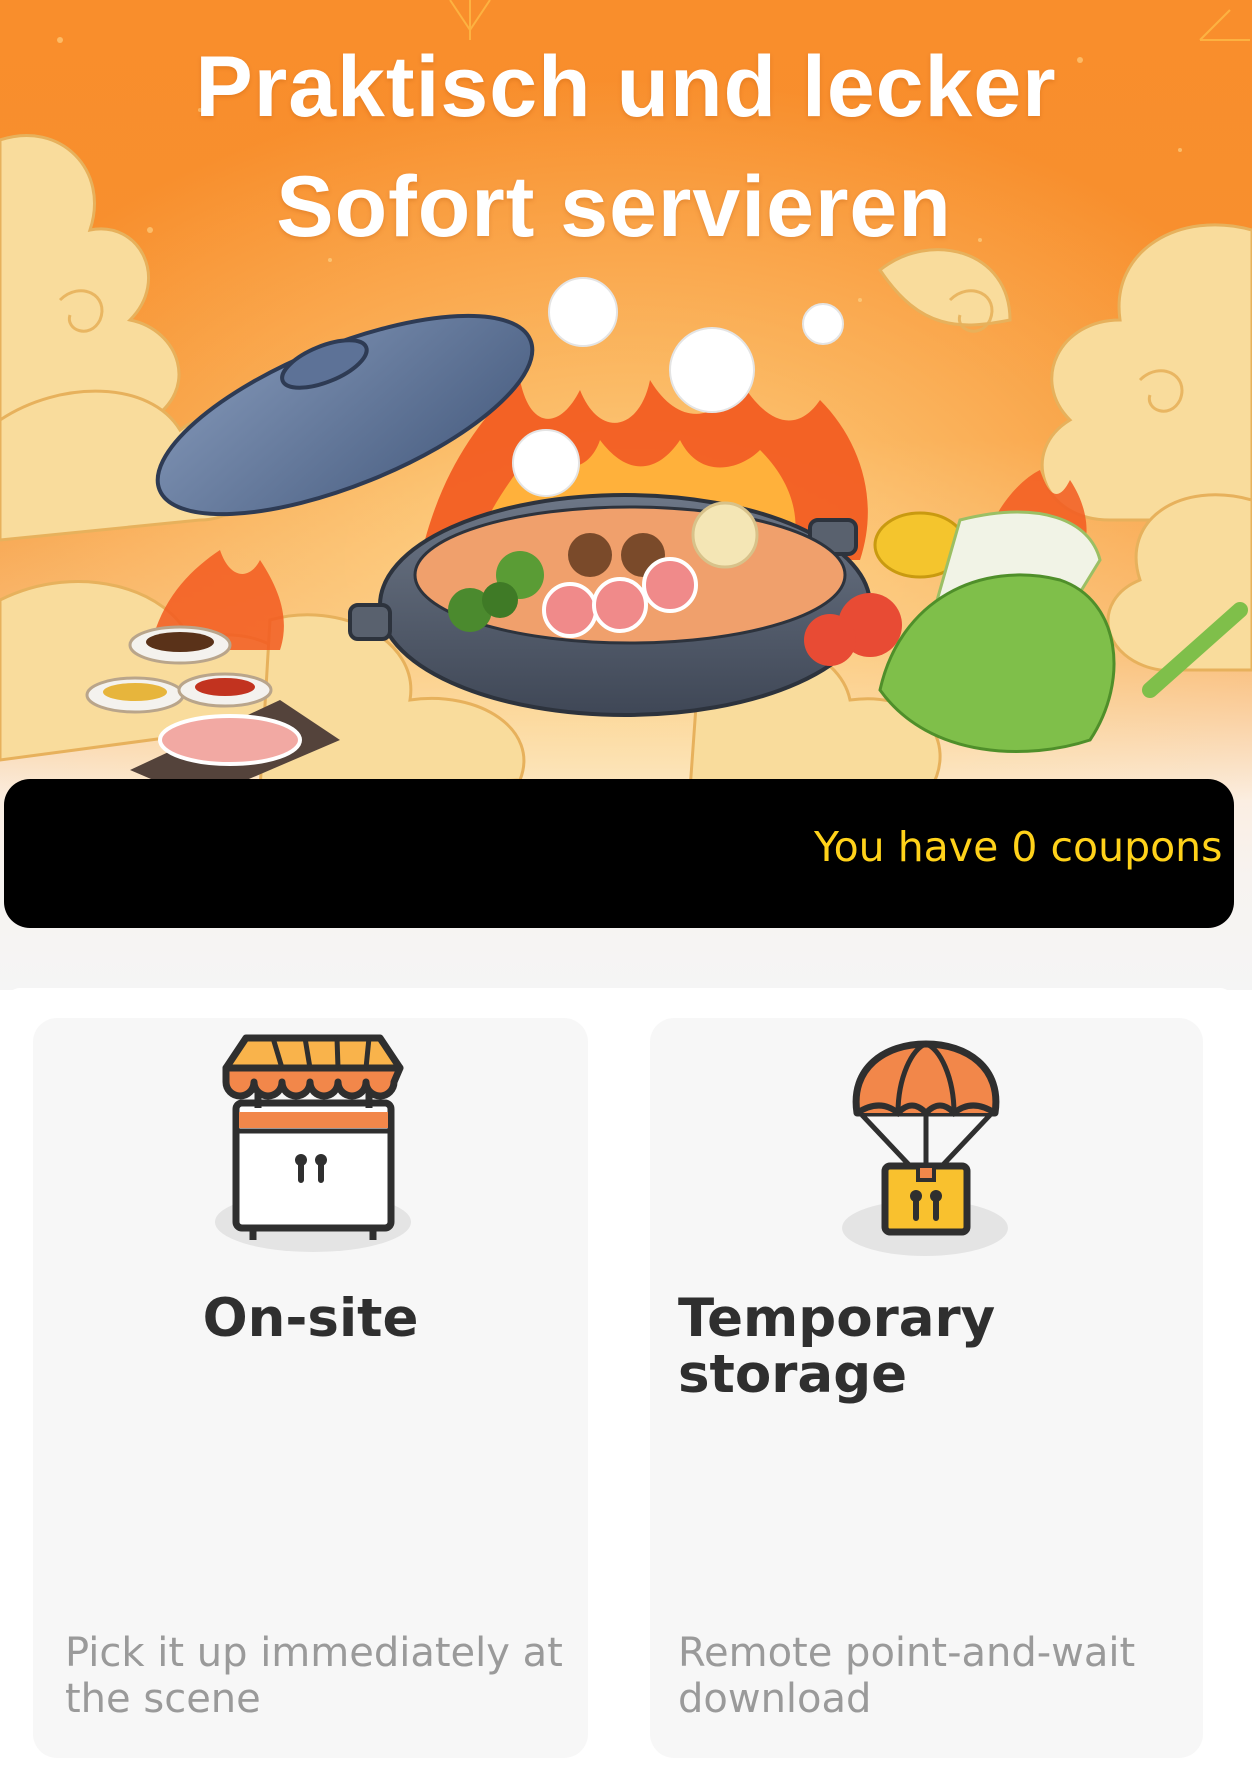 This screenshot has width=1252, height=1768. What do you see at coordinates (626, 87) in the screenshot?
I see `banner-title-line-1: Praktisch und lecker` at bounding box center [626, 87].